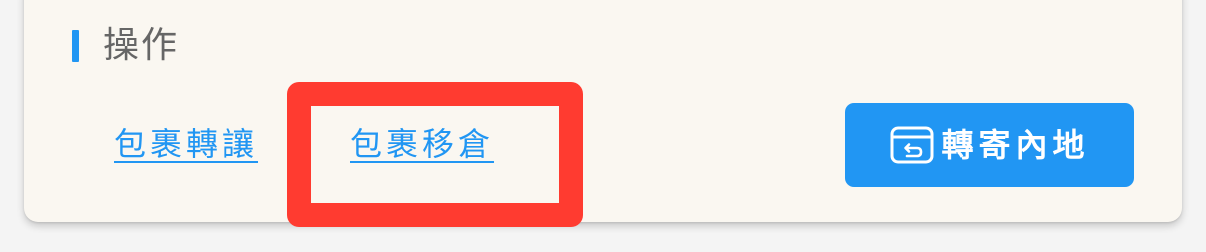  I want to click on section-title: 操作, so click(141, 45).